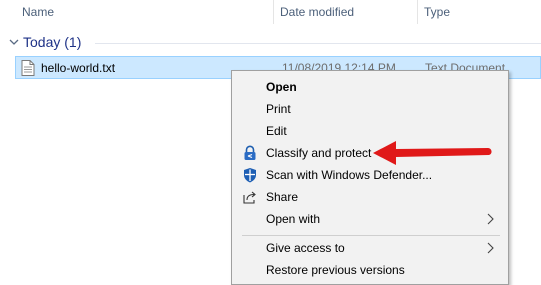  What do you see at coordinates (78, 68) in the screenshot?
I see `file-name: hello-world.txt` at bounding box center [78, 68].